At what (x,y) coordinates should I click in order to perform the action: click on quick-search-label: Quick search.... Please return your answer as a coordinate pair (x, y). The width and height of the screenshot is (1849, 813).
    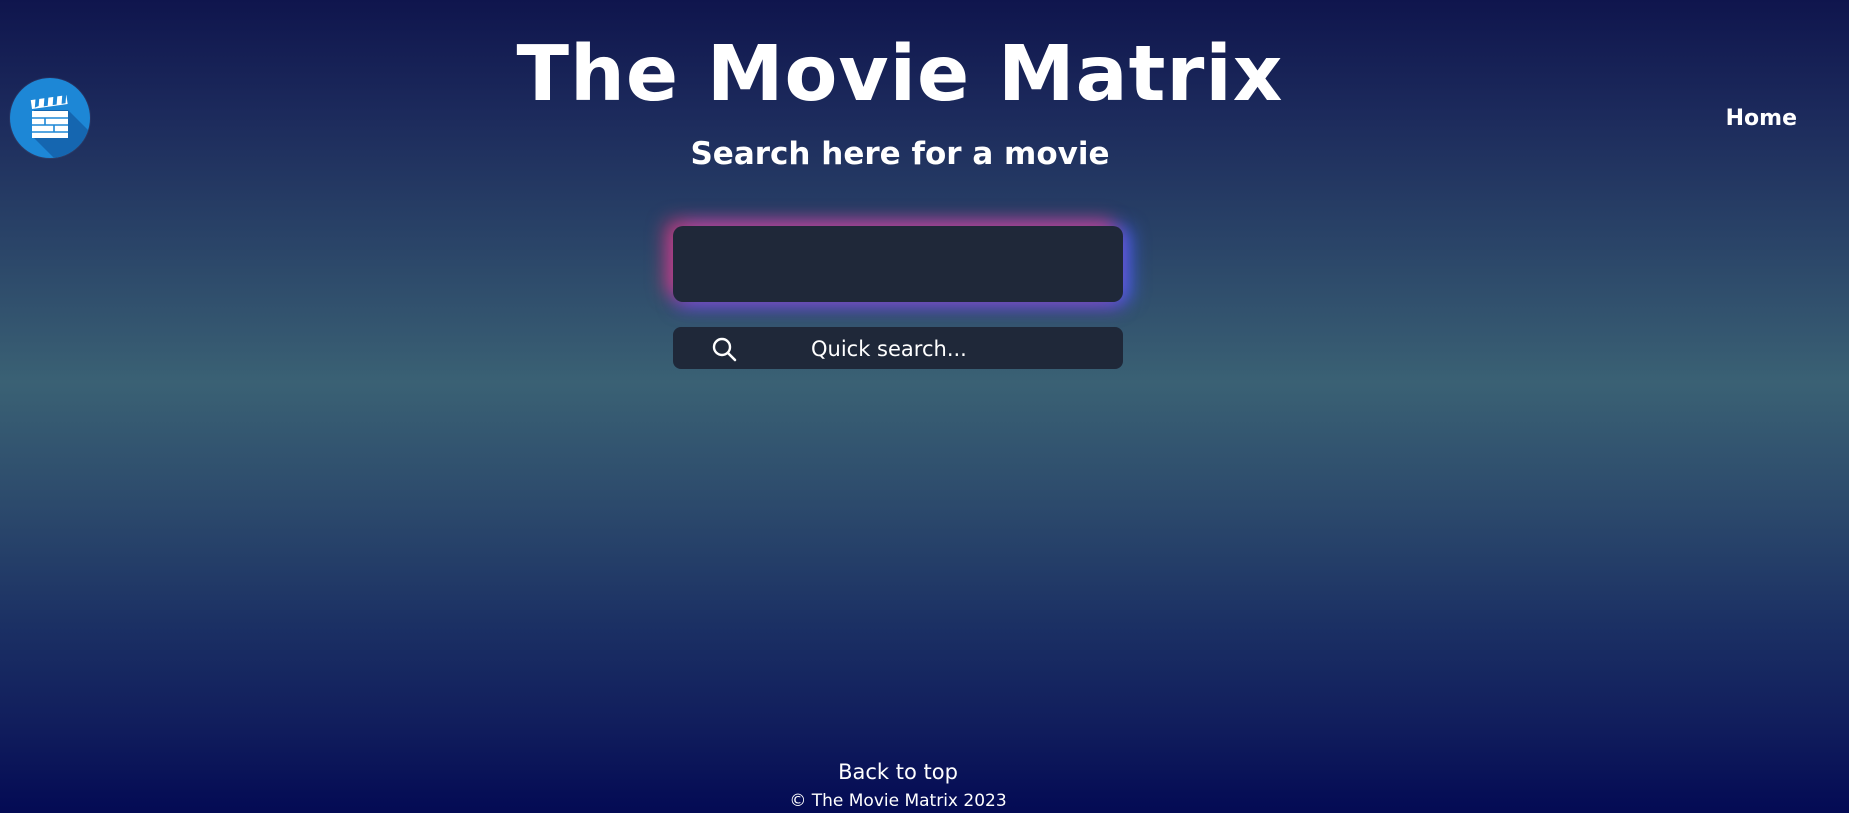
    Looking at the image, I should click on (889, 349).